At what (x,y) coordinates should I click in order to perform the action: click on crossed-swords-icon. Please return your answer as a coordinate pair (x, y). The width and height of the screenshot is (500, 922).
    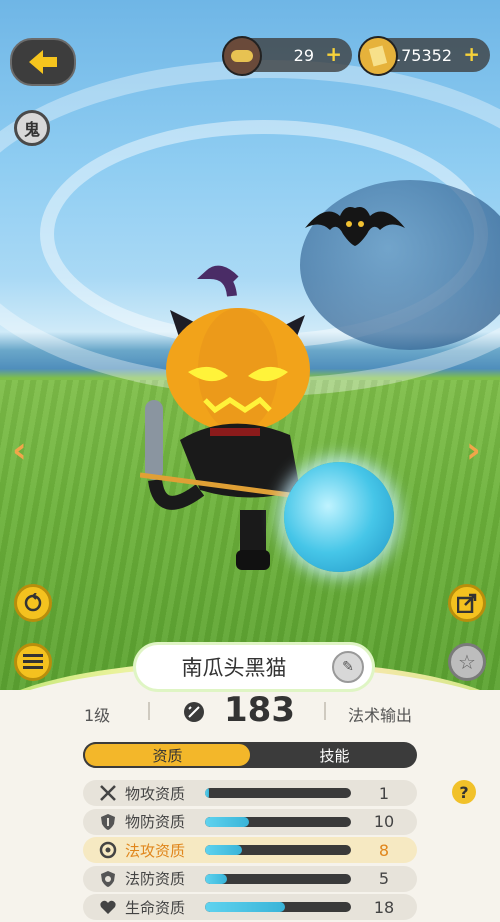
    Looking at the image, I should click on (108, 793).